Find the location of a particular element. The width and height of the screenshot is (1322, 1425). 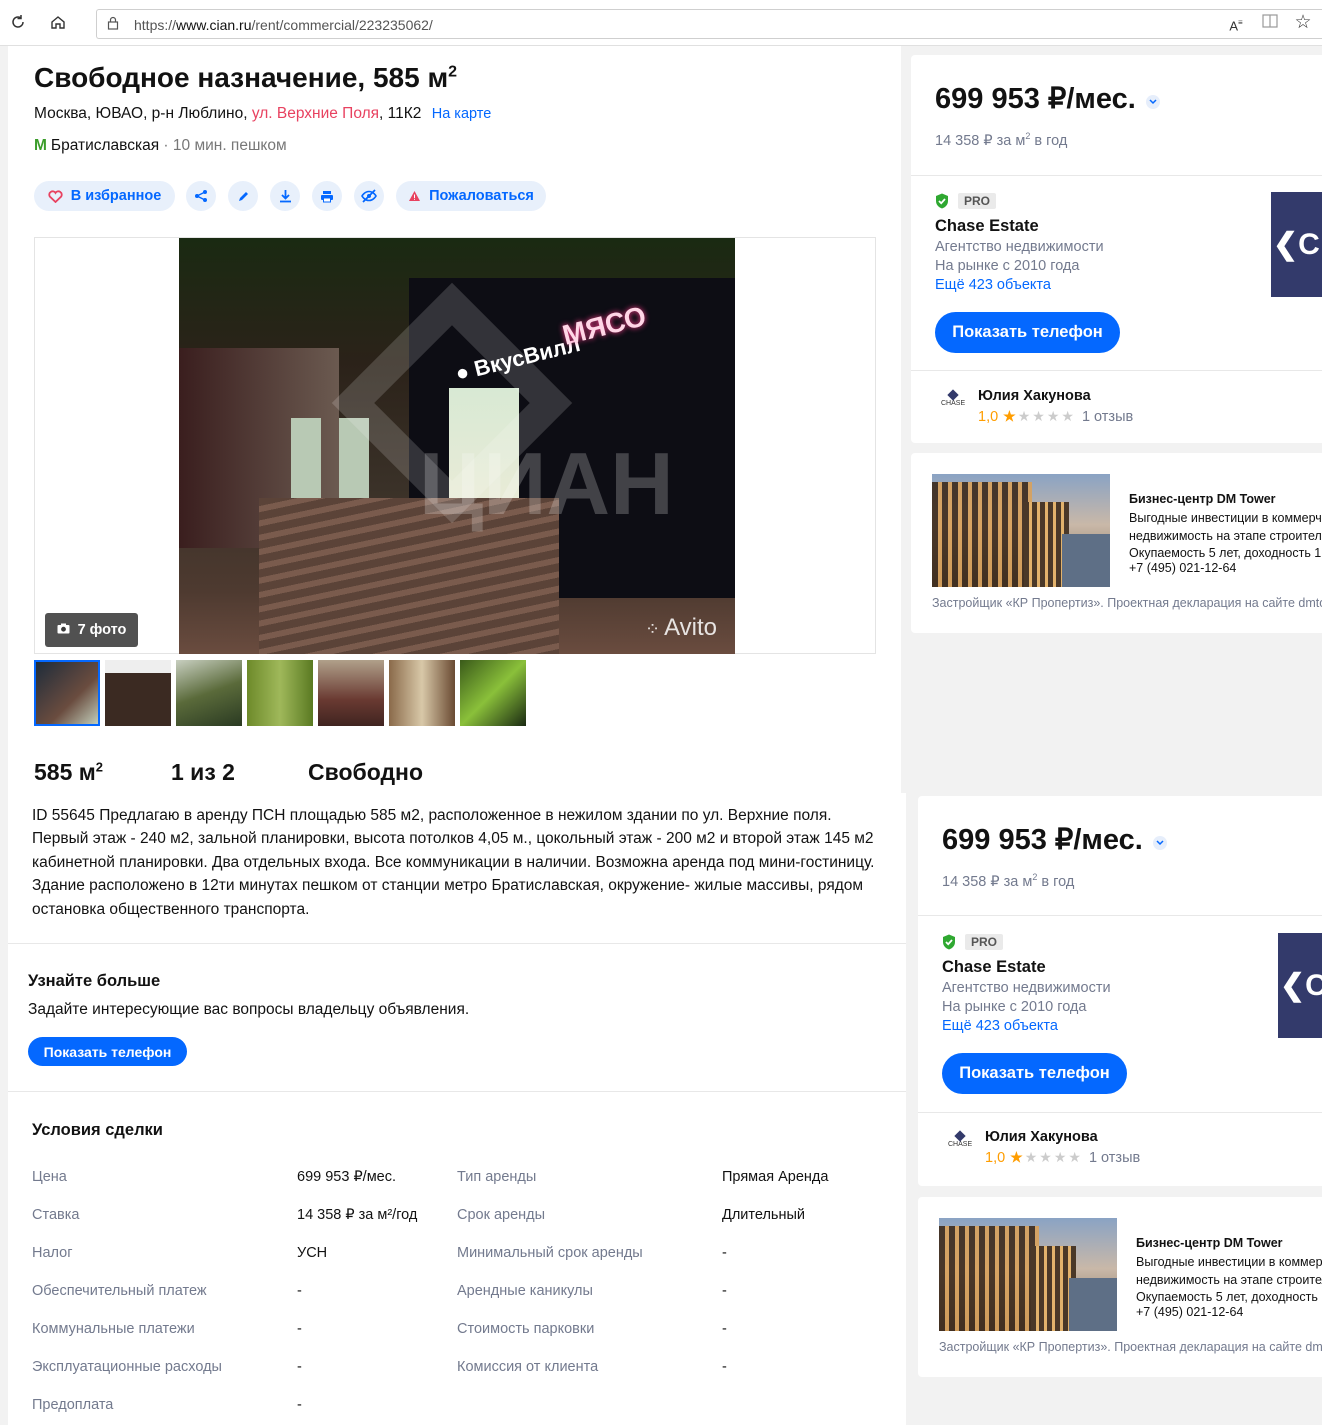

metro-icon: М is located at coordinates (40, 145).